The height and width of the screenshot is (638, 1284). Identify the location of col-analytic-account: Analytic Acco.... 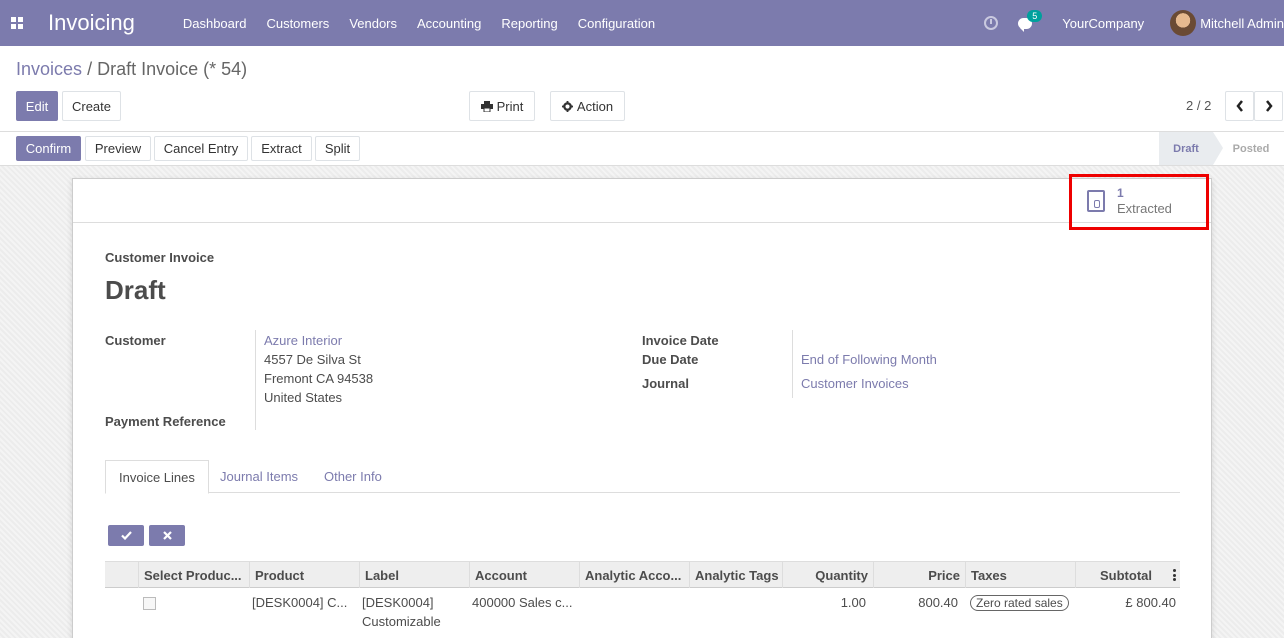
(634, 575).